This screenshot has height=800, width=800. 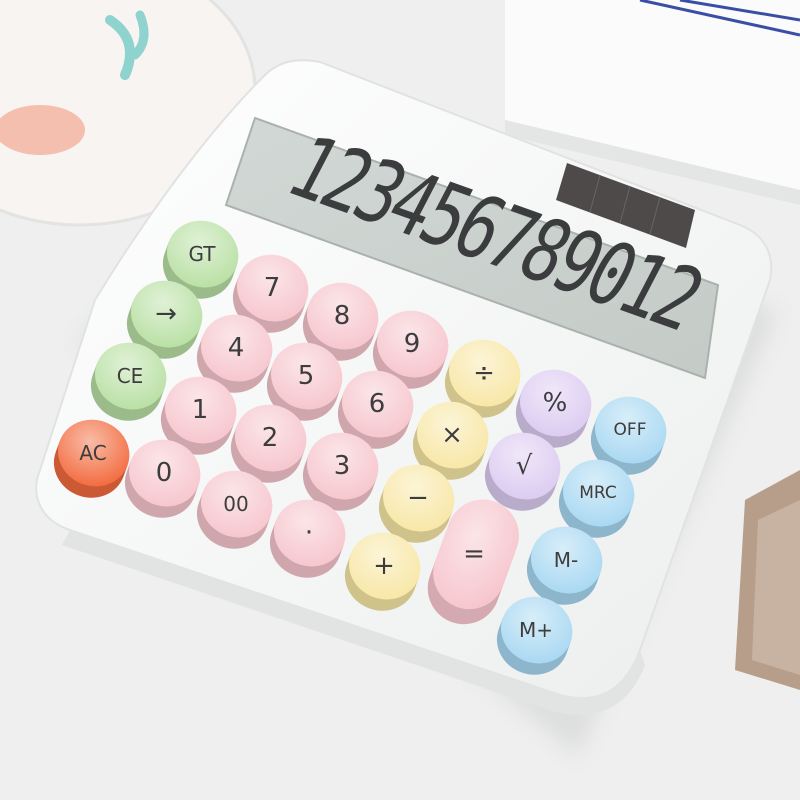 What do you see at coordinates (202, 254) in the screenshot?
I see `key-label-gt: GT` at bounding box center [202, 254].